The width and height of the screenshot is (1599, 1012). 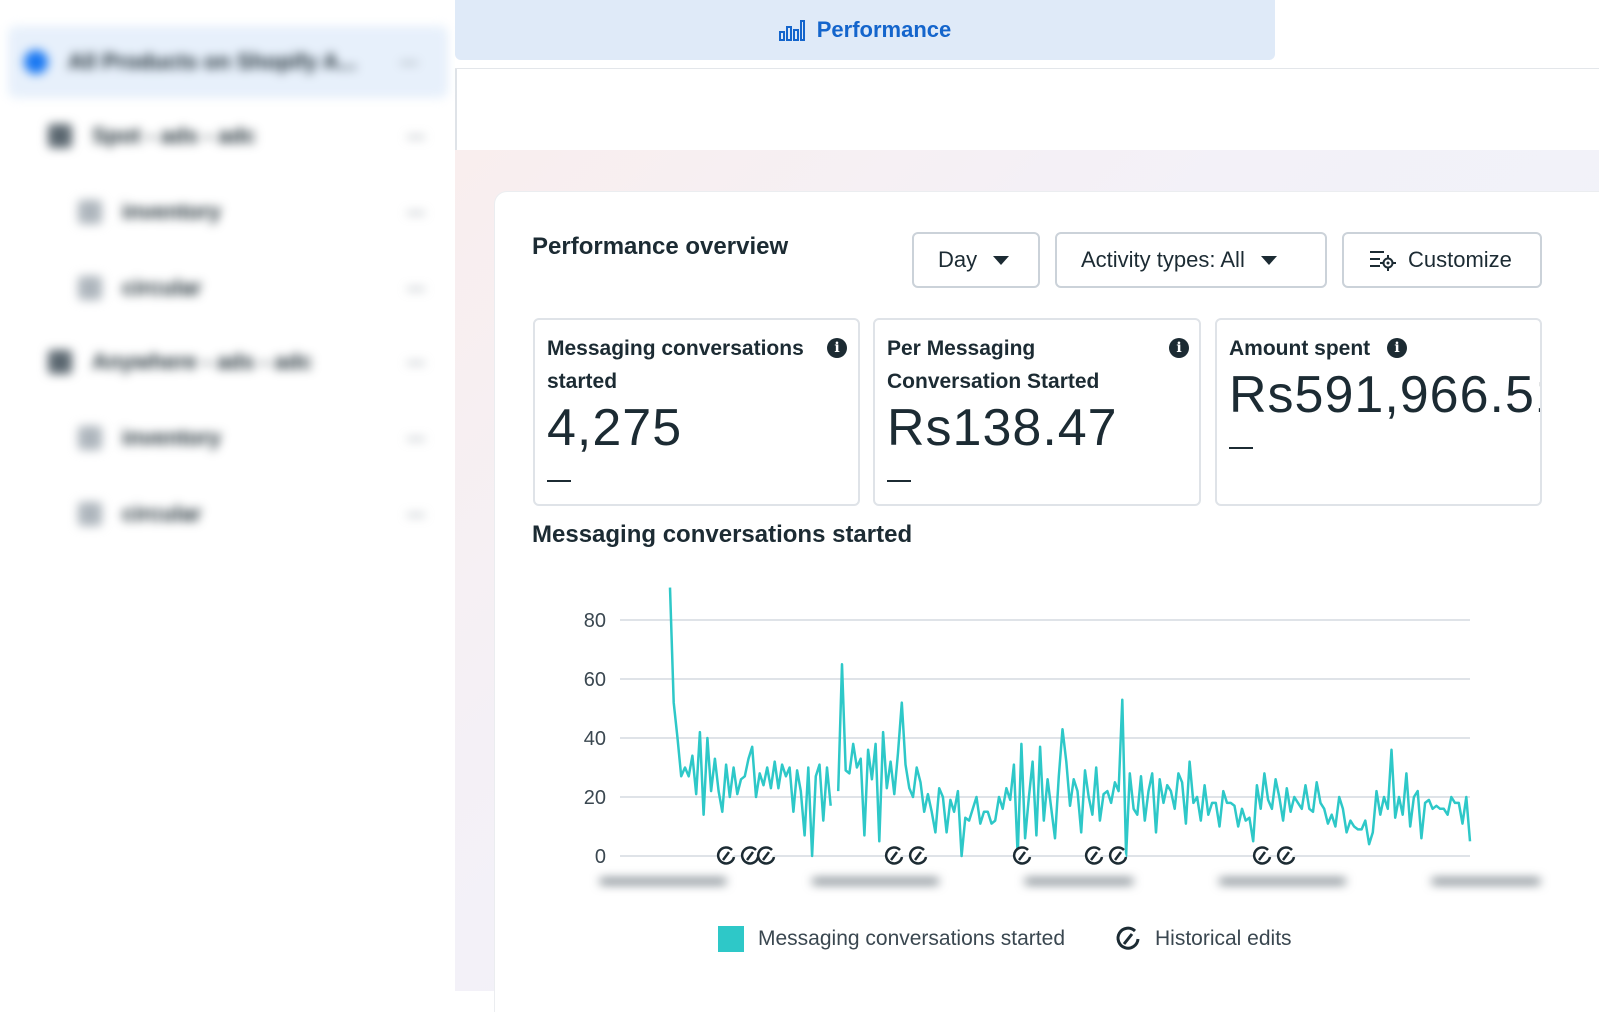 What do you see at coordinates (595, 621) in the screenshot?
I see `y-tick-label: 80` at bounding box center [595, 621].